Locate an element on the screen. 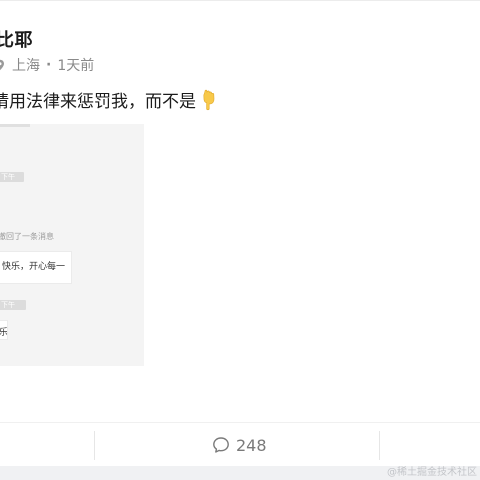 The height and width of the screenshot is (480, 480). post-location: 上海 is located at coordinates (26, 66).